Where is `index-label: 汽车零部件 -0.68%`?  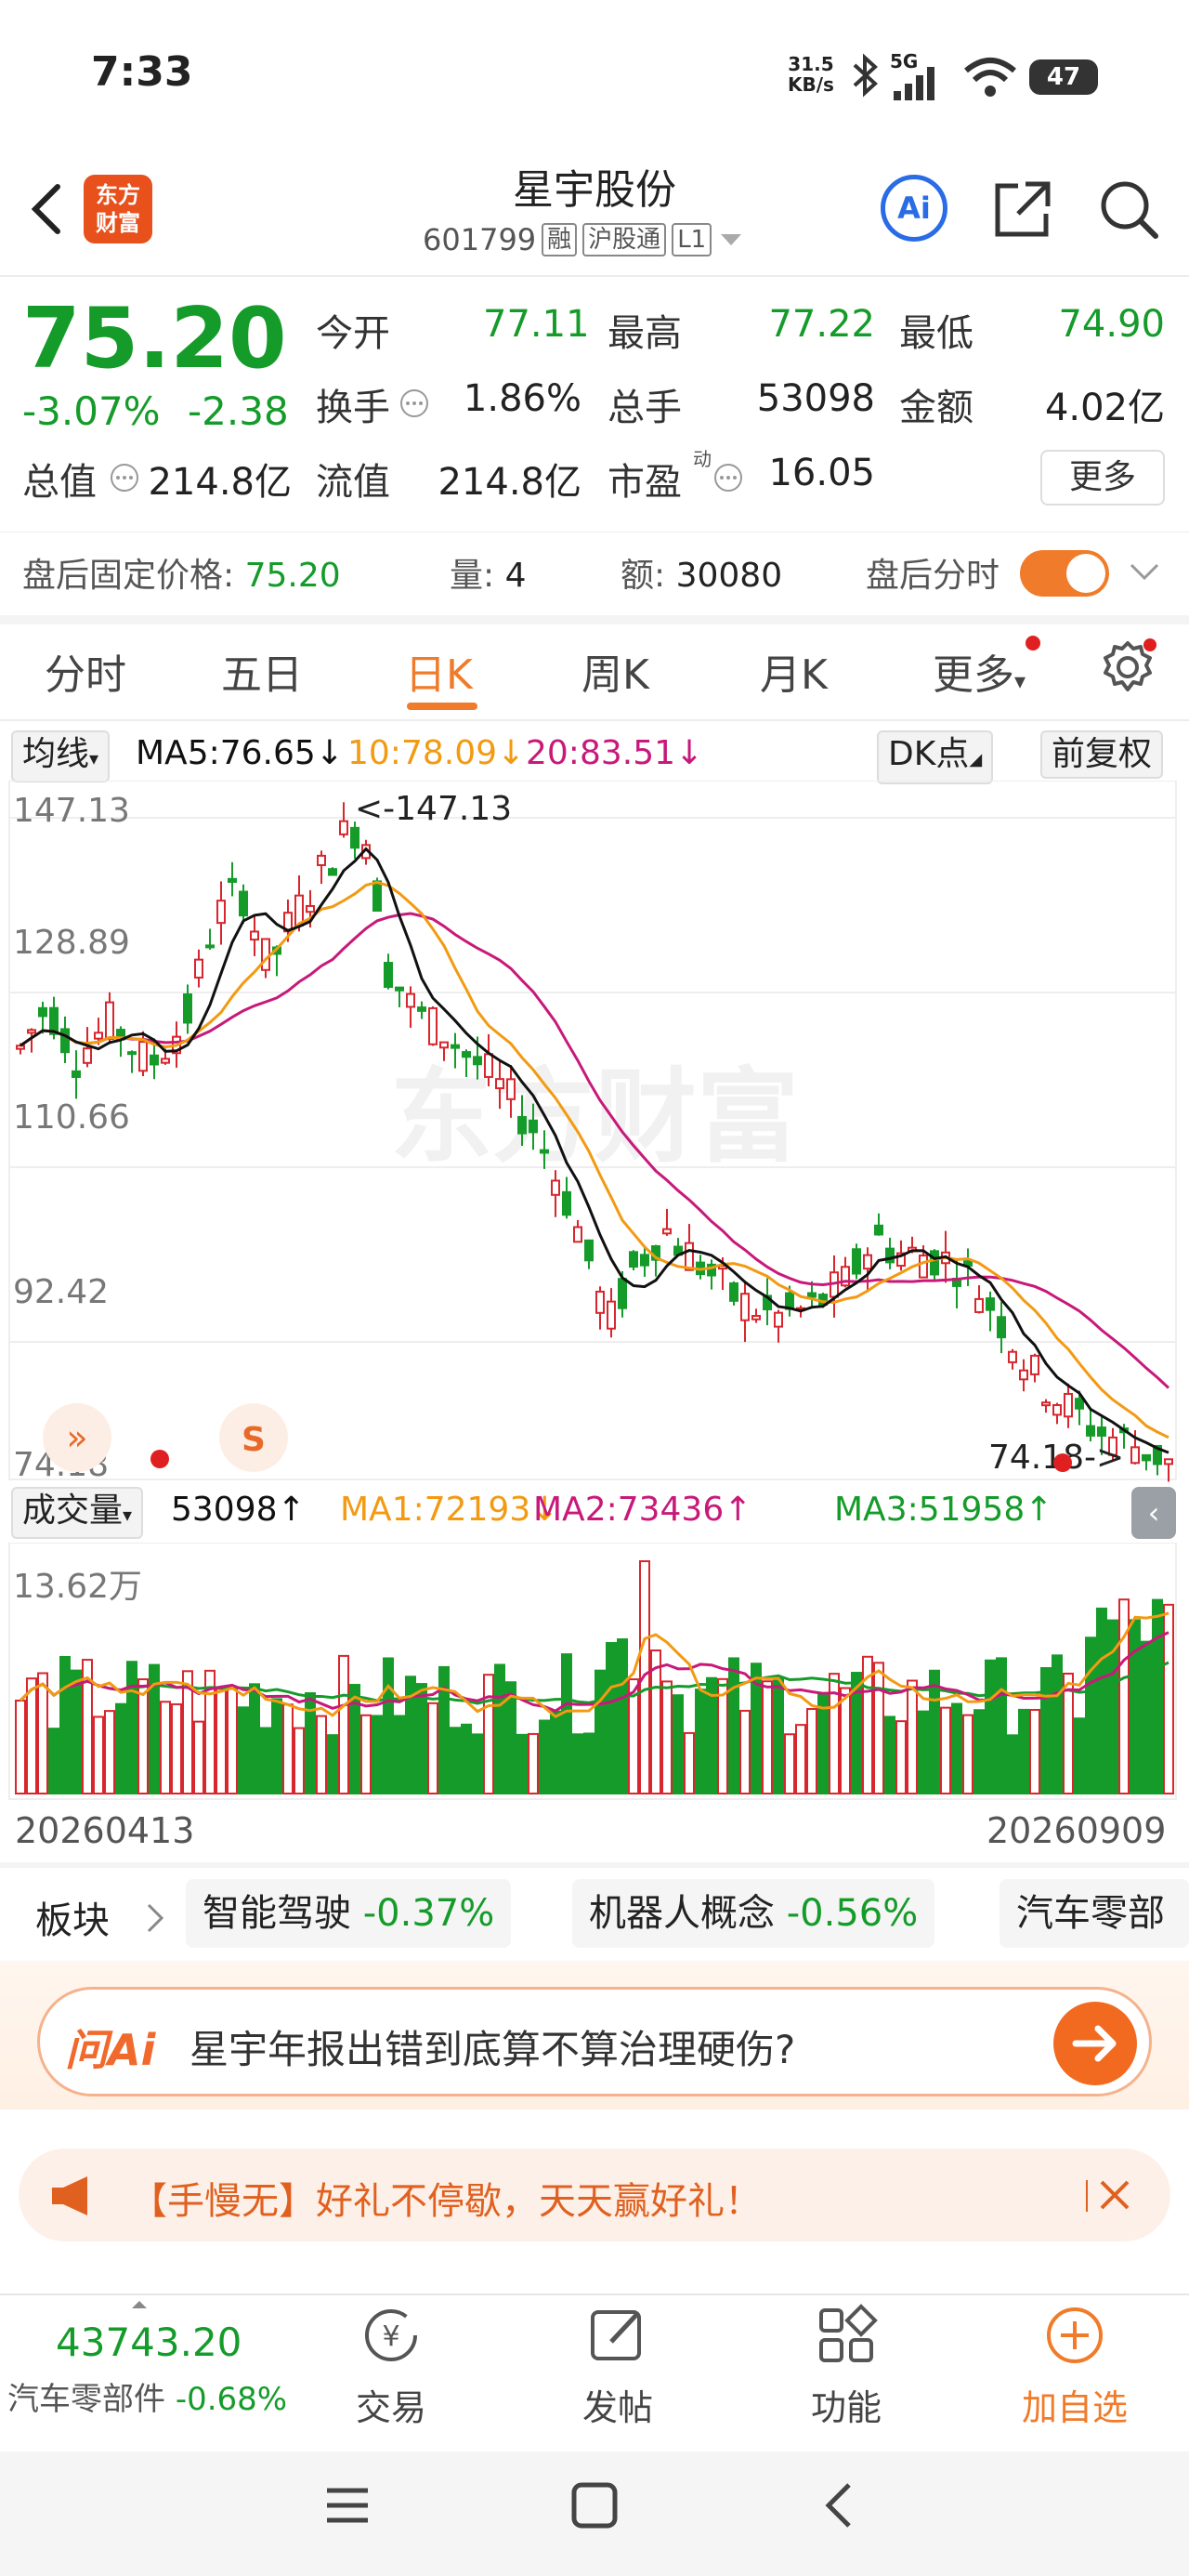
index-label: 汽车零部件 -0.68% is located at coordinates (147, 2396).